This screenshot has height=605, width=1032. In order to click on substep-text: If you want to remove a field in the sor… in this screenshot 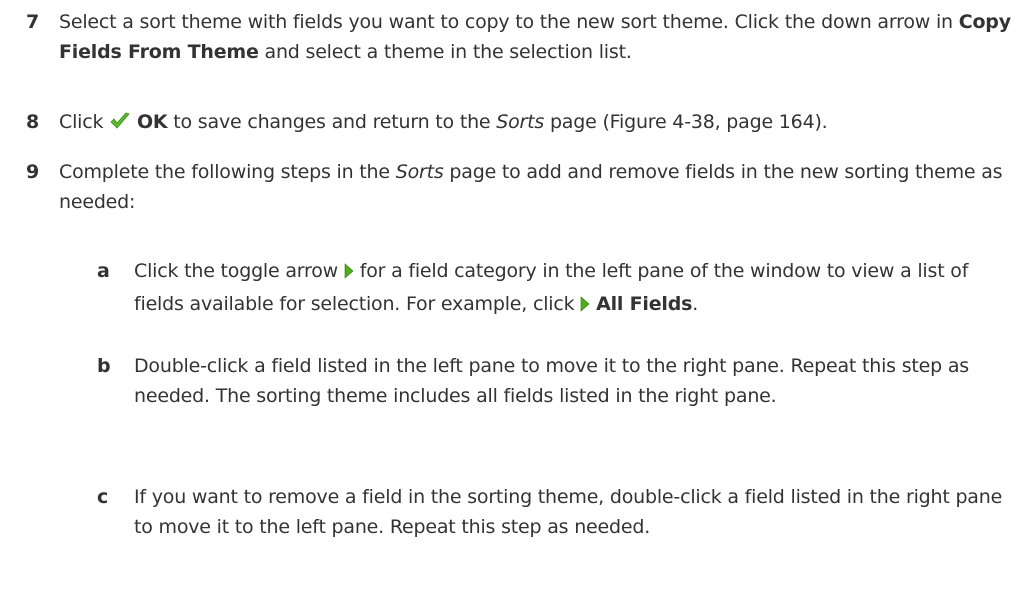, I will do `click(568, 512)`.